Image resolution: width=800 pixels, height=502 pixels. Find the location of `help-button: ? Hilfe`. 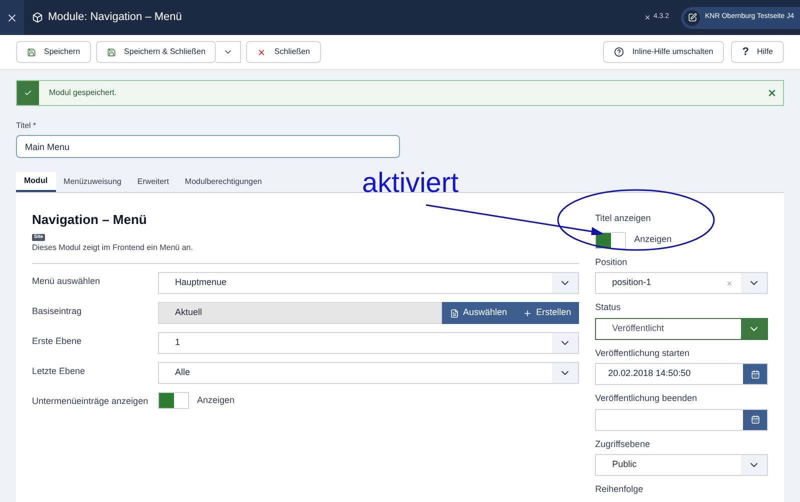

help-button: ? Hilfe is located at coordinates (757, 52).